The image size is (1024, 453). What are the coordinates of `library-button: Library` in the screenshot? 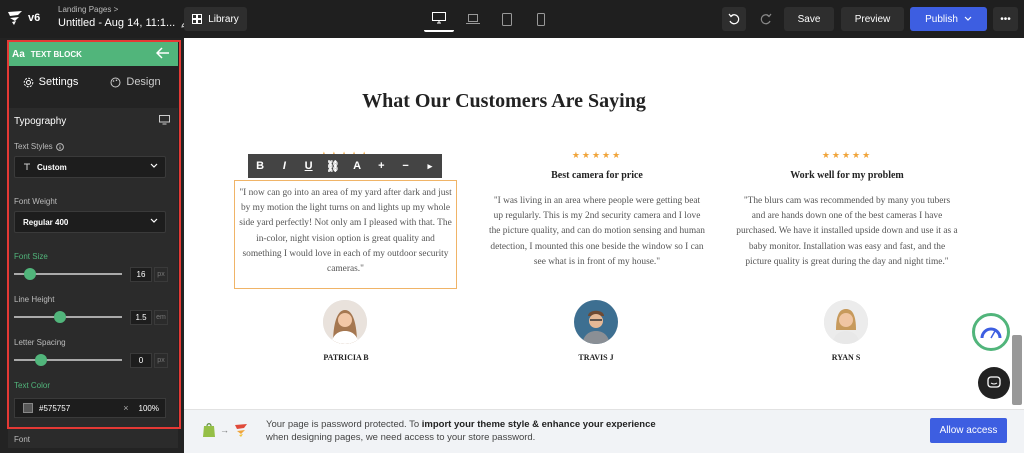 It's located at (215, 19).